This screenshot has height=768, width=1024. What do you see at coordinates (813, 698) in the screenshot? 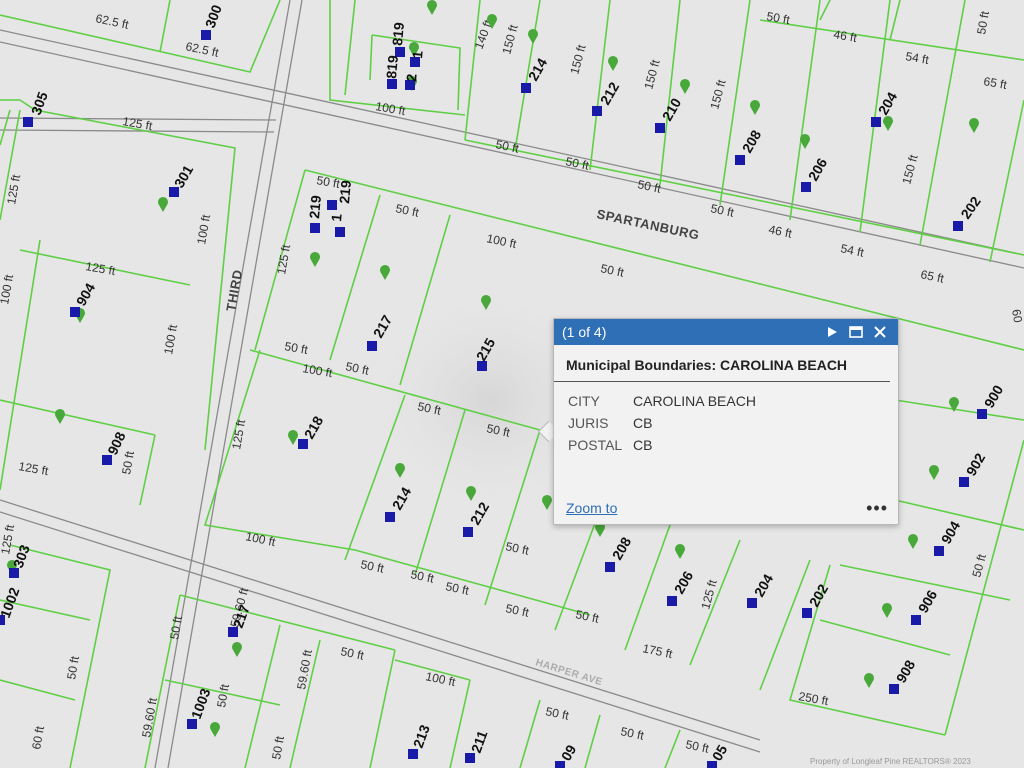
I see `lot-dimension-label: 250 ft` at bounding box center [813, 698].